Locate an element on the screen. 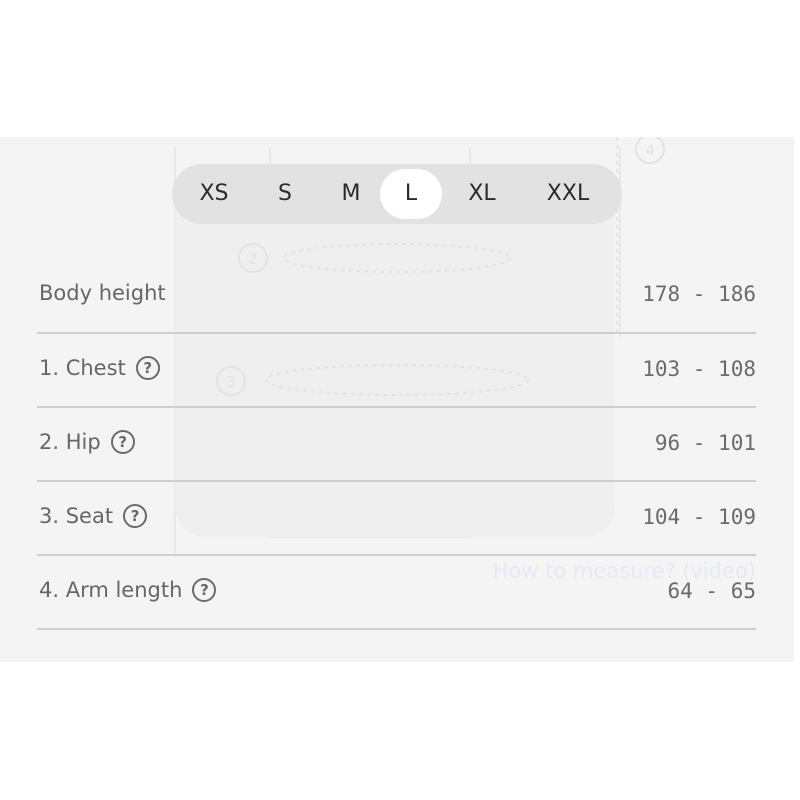 The width and height of the screenshot is (800, 800). size-option-xxl: XXL is located at coordinates (568, 194).